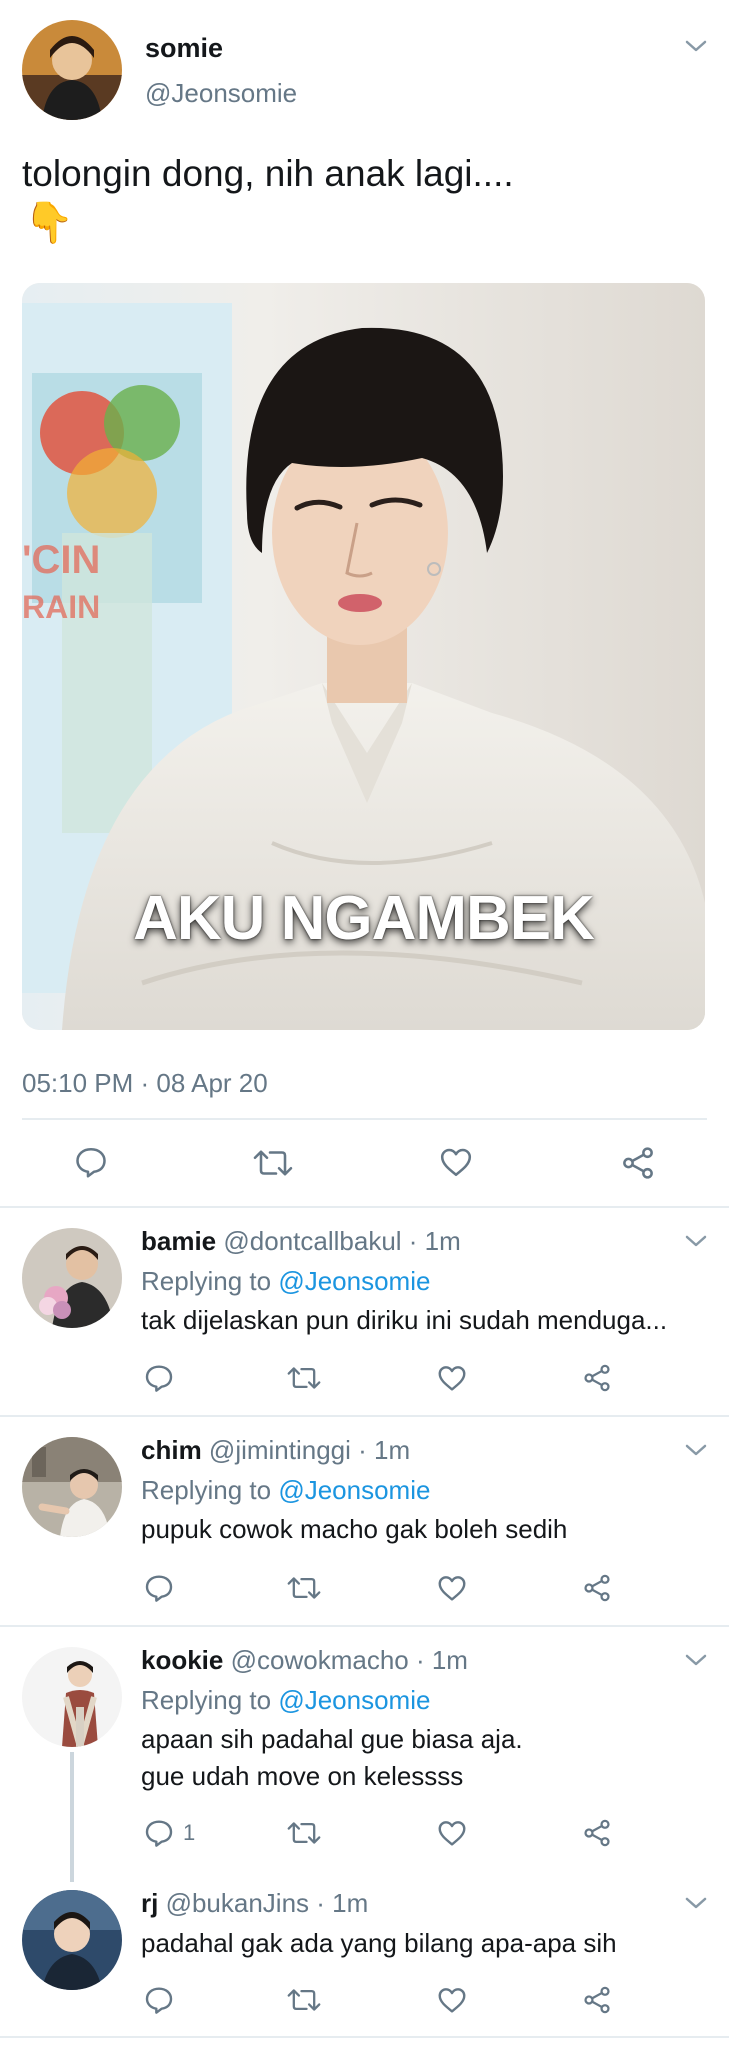 The width and height of the screenshot is (729, 2048). What do you see at coordinates (178, 1241) in the screenshot?
I see `reply-author-name: bamie` at bounding box center [178, 1241].